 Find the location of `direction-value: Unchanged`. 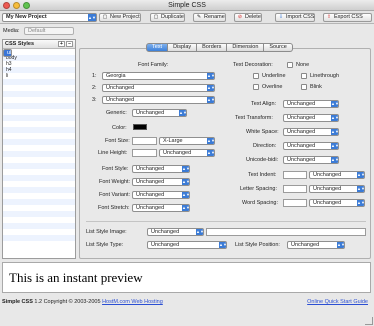

direction-value: Unchanged is located at coordinates (301, 146).